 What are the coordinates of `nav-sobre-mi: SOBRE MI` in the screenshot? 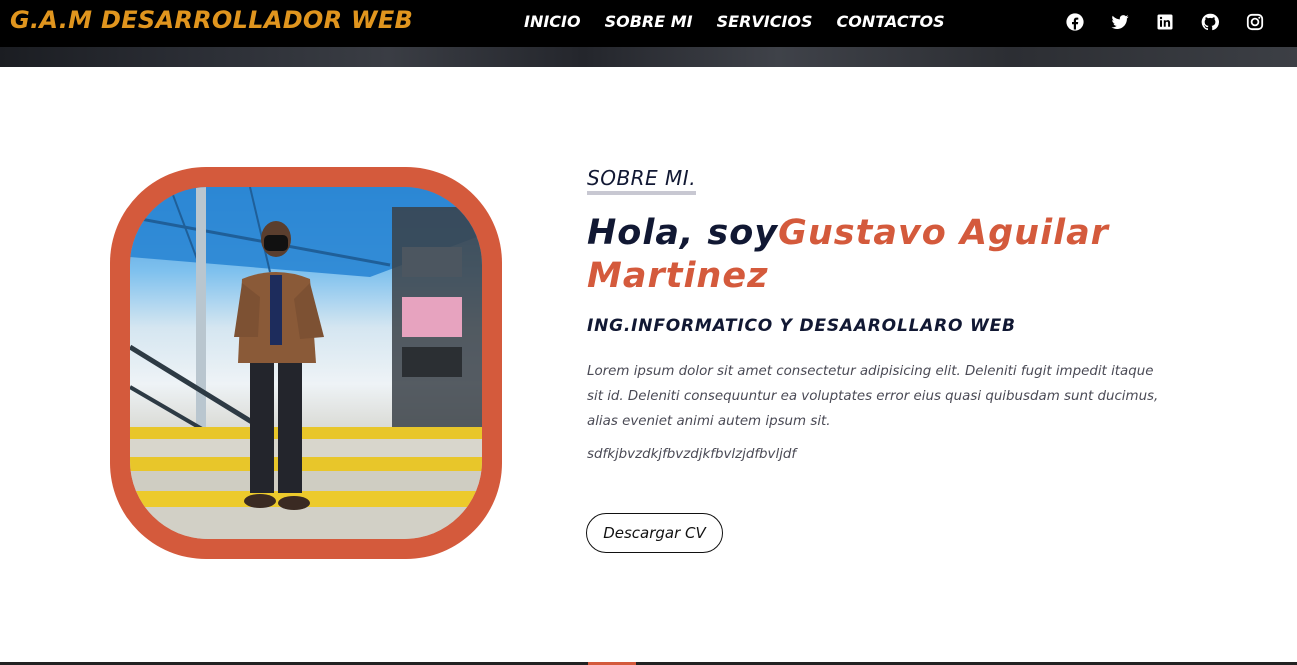 It's located at (649, 21).